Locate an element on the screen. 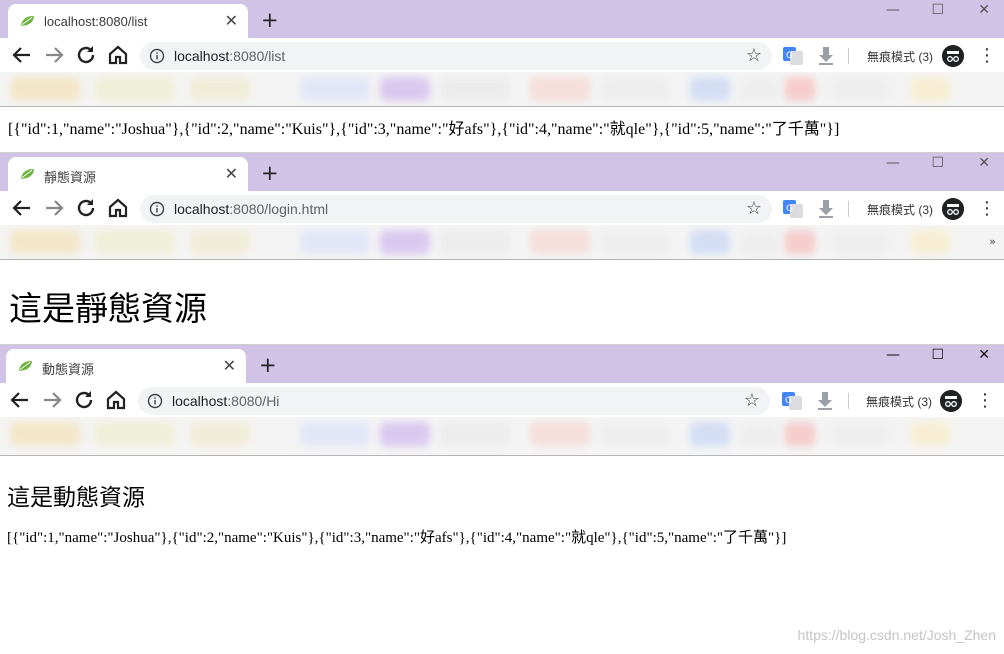 This screenshot has height=654, width=1004. arrow-right-icon is located at coordinates (53, 400).